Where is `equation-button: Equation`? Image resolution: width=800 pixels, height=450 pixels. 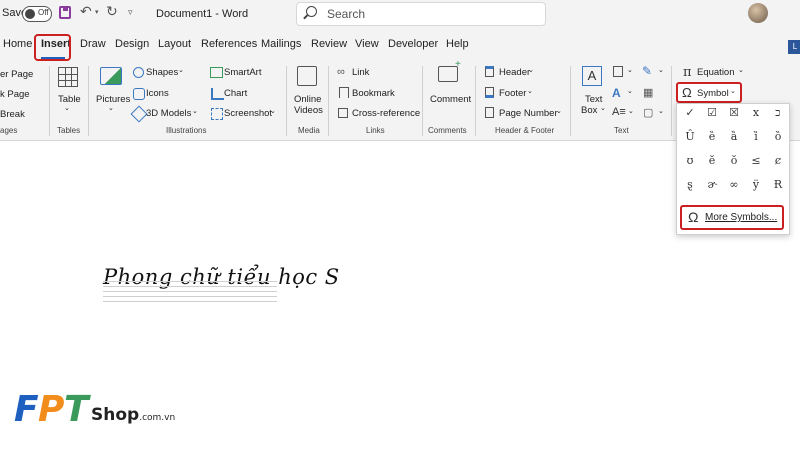 equation-button: Equation is located at coordinates (716, 72).